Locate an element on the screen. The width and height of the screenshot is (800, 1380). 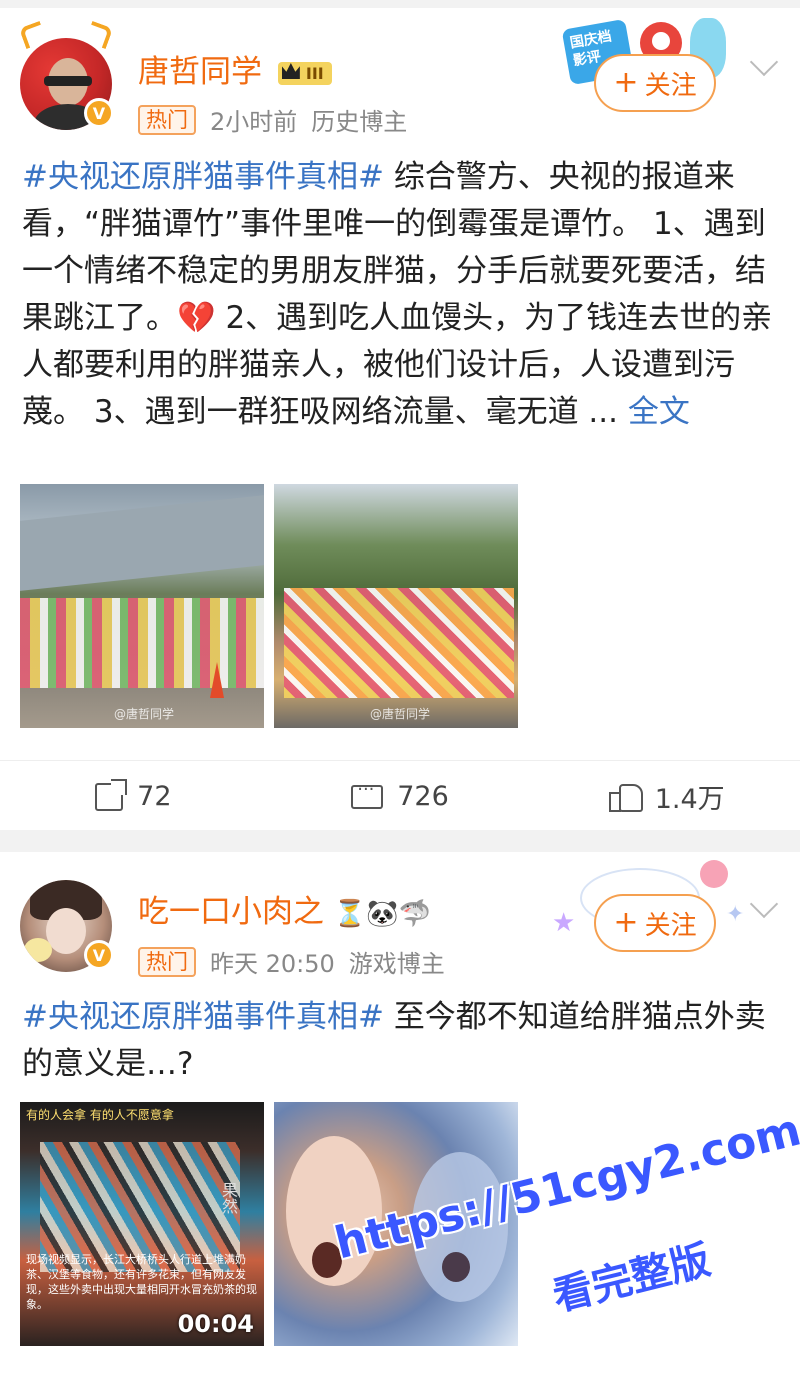
video-duration: 00:04 is located at coordinates (215, 1324).